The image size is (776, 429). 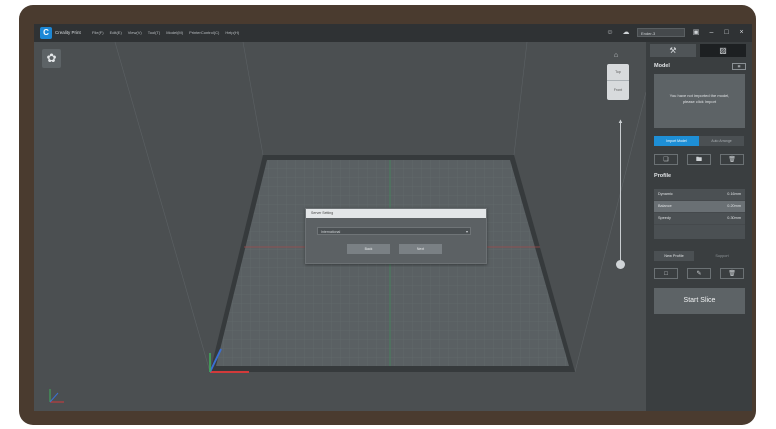 What do you see at coordinates (232, 32) in the screenshot?
I see `menu-help: Help(H)` at bounding box center [232, 32].